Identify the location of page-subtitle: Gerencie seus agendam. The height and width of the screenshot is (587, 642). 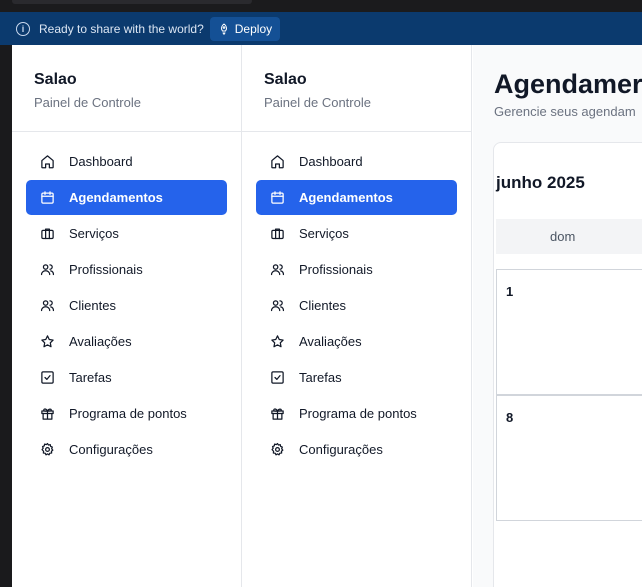
(565, 111).